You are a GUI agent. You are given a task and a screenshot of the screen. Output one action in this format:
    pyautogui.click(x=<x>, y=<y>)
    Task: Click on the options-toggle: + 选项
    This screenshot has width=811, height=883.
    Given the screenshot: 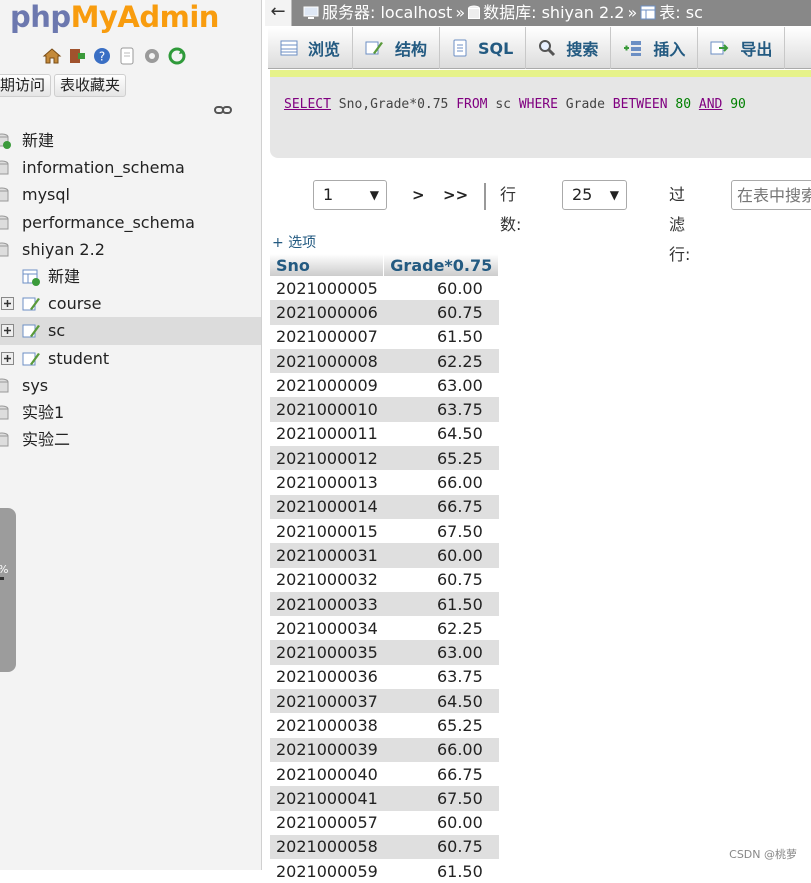 What is the action you would take?
    pyautogui.click(x=294, y=242)
    